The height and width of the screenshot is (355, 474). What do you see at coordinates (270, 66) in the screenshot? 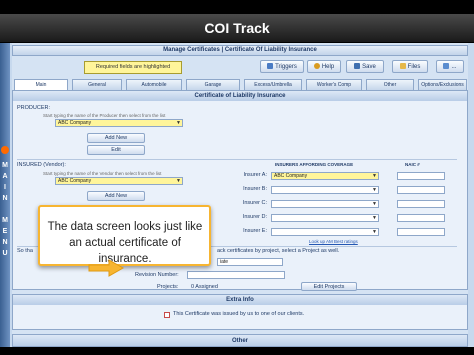
I see `triggers-icon` at bounding box center [270, 66].